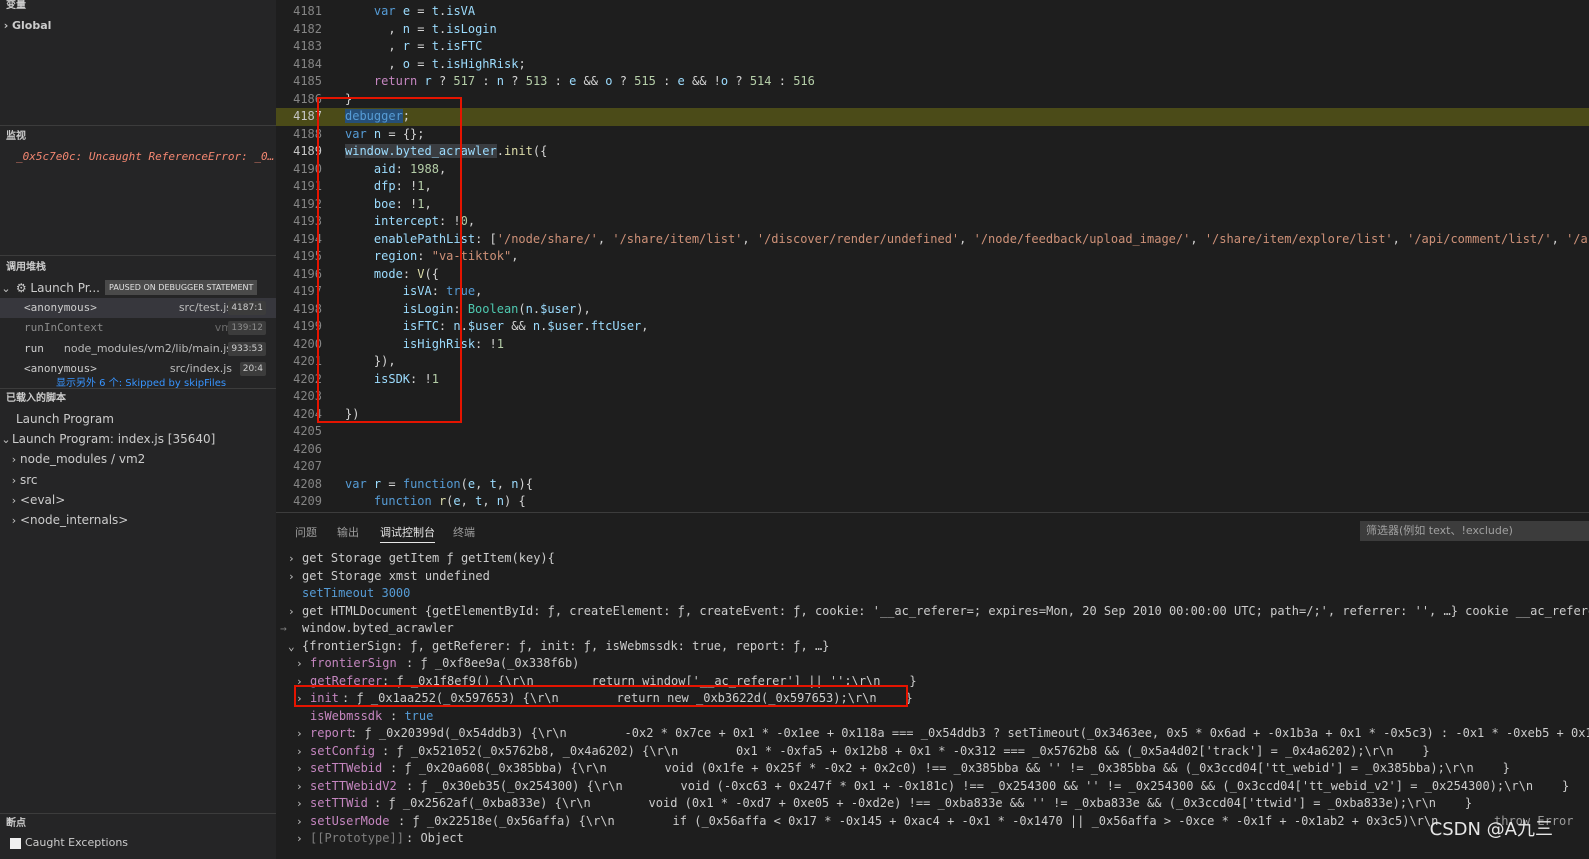 The height and width of the screenshot is (859, 1589). Describe the element at coordinates (932, 839) in the screenshot. I see `object-property: › [[Prototype]]: Object` at that location.